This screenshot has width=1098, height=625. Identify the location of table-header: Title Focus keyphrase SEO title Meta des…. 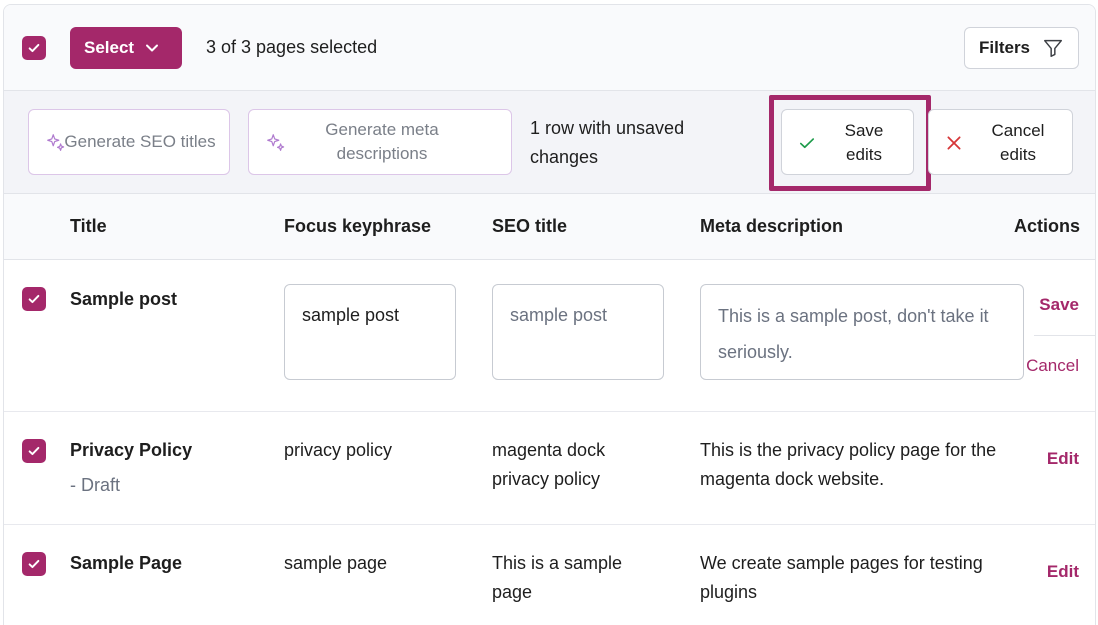
(549, 227).